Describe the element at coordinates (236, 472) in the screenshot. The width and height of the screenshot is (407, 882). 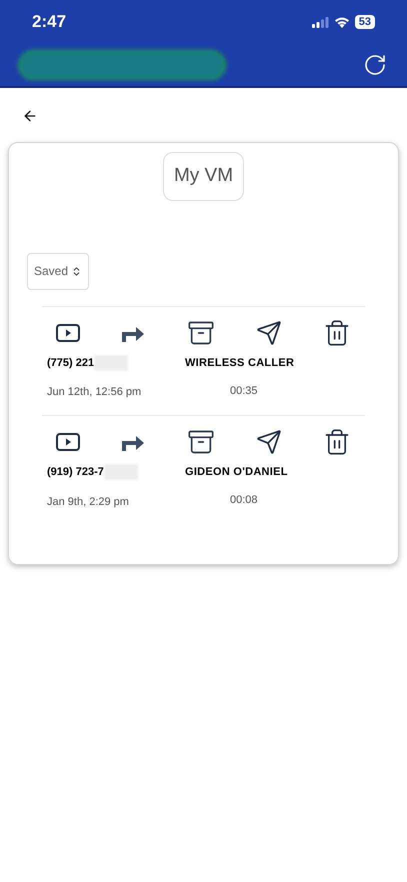
I see `caller-name: GIDEON O'DANIEL` at that location.